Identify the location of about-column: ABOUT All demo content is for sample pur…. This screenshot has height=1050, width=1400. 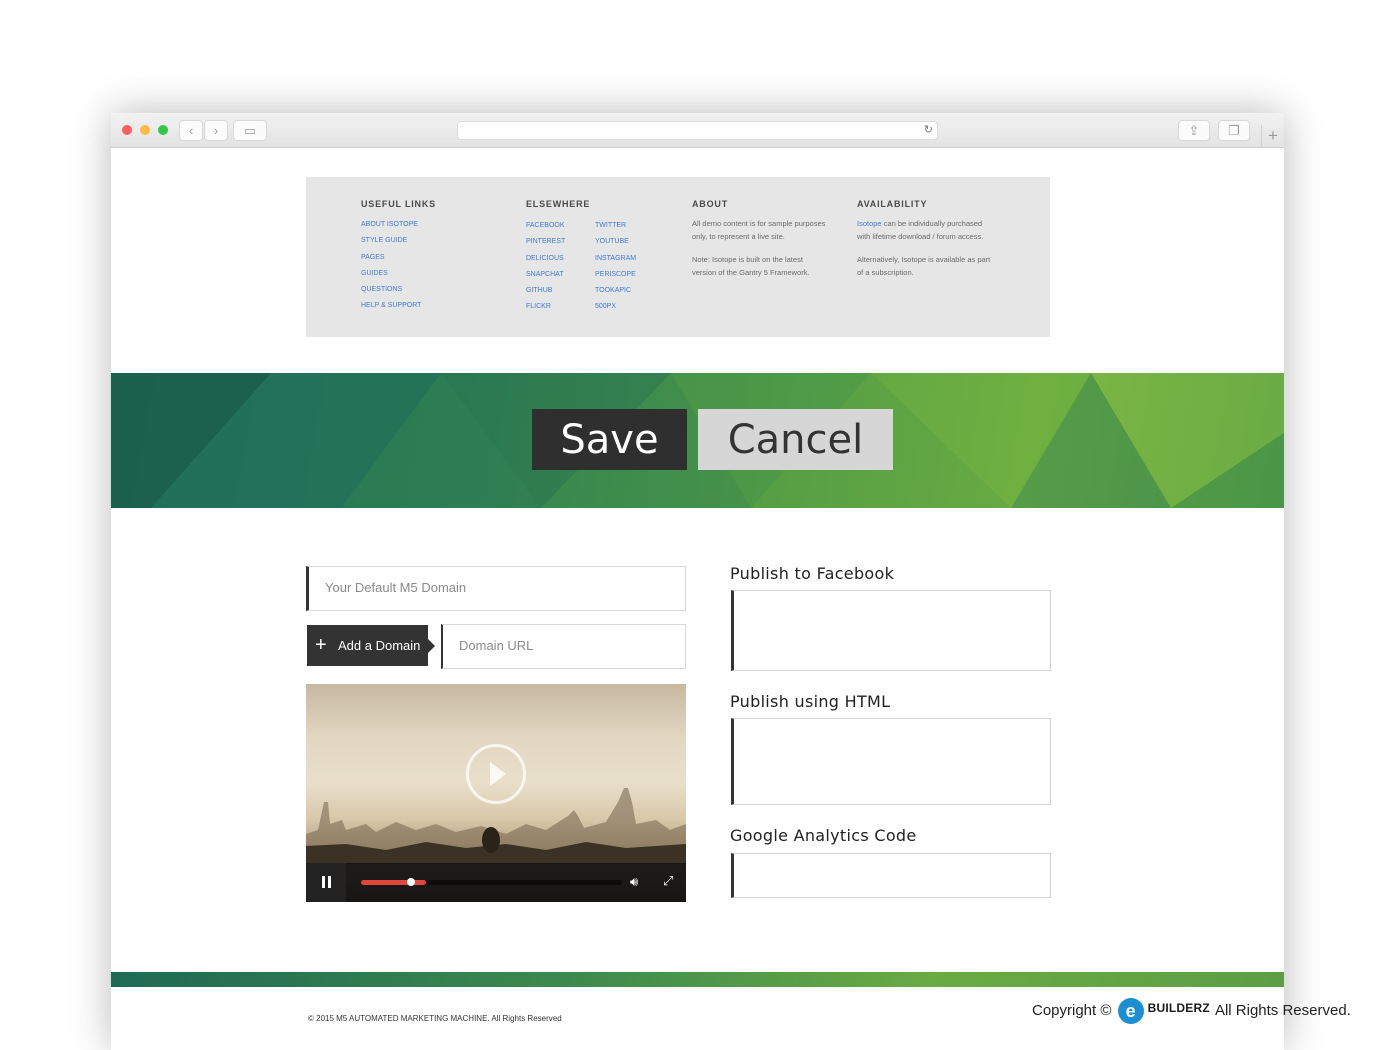
(759, 244).